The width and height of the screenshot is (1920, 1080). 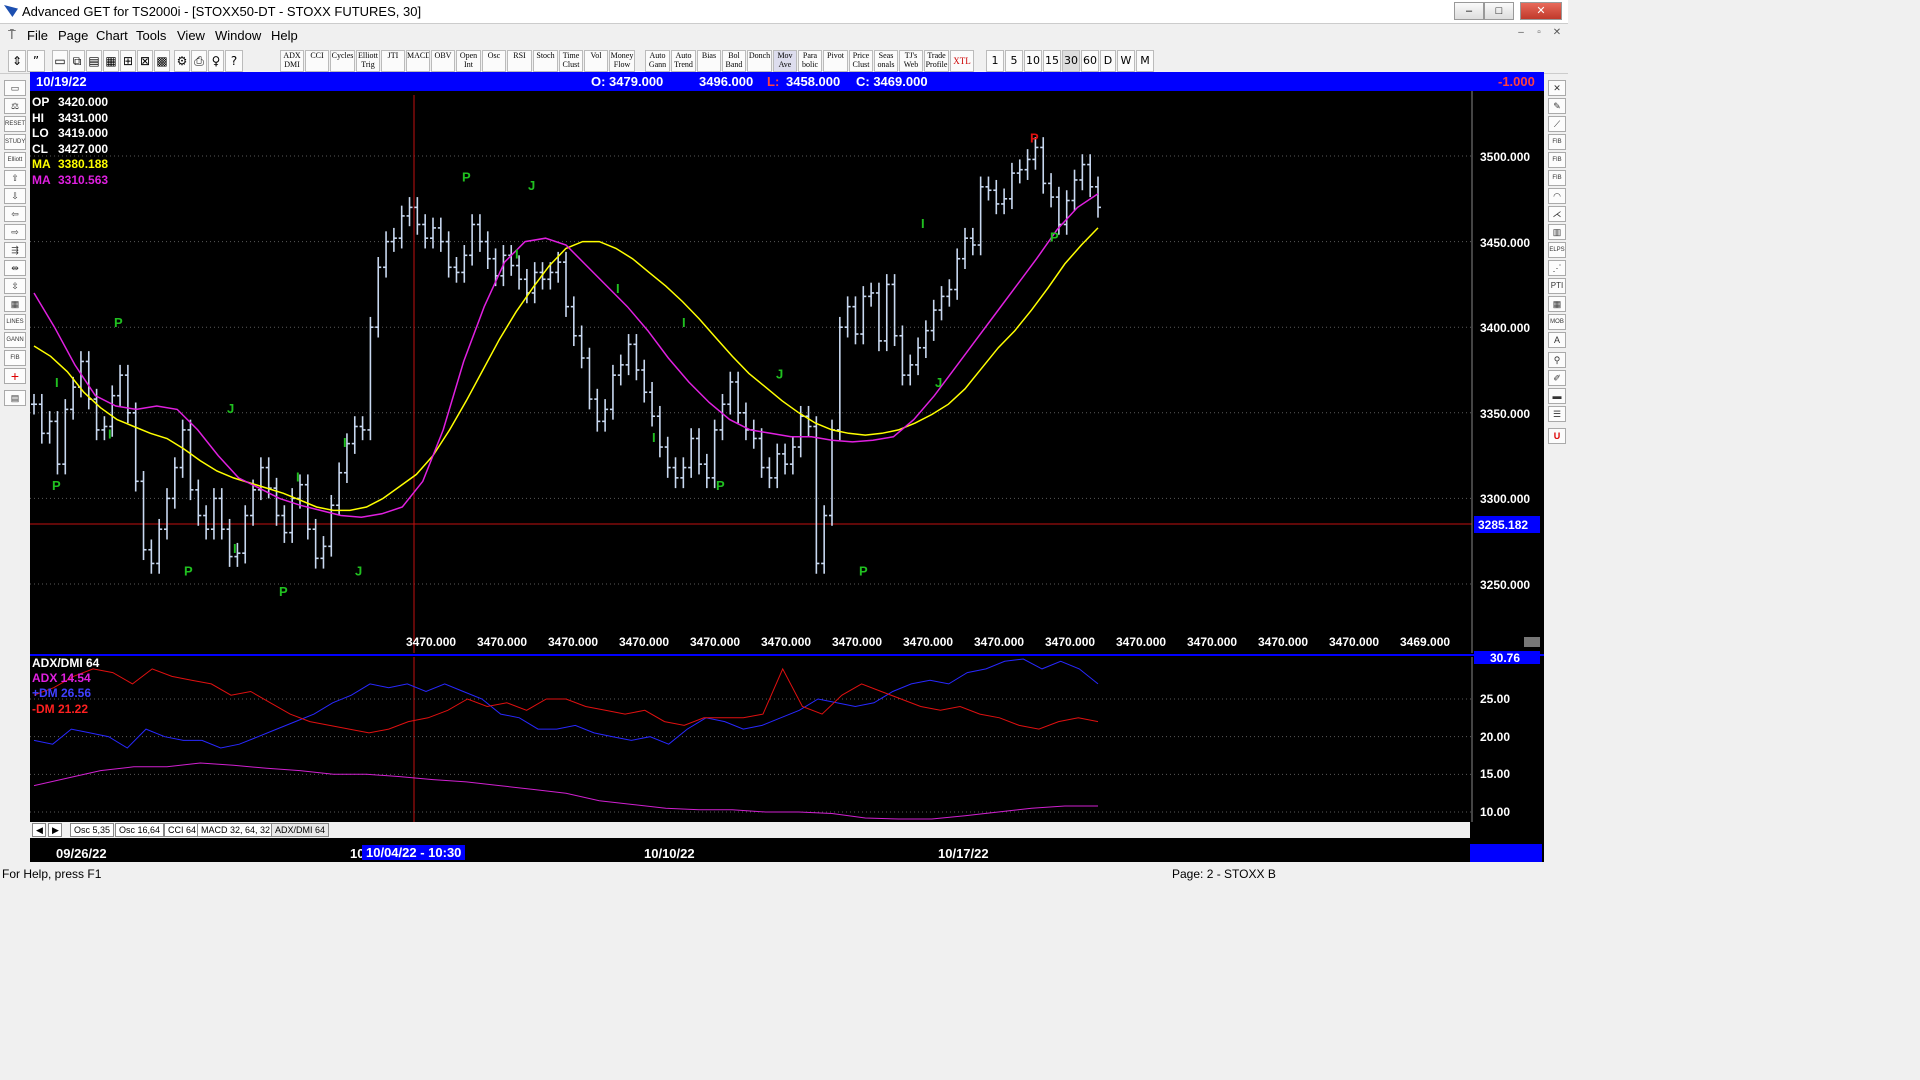 What do you see at coordinates (368, 61) in the screenshot?
I see `study-elliott-trig: Elliott Trig` at bounding box center [368, 61].